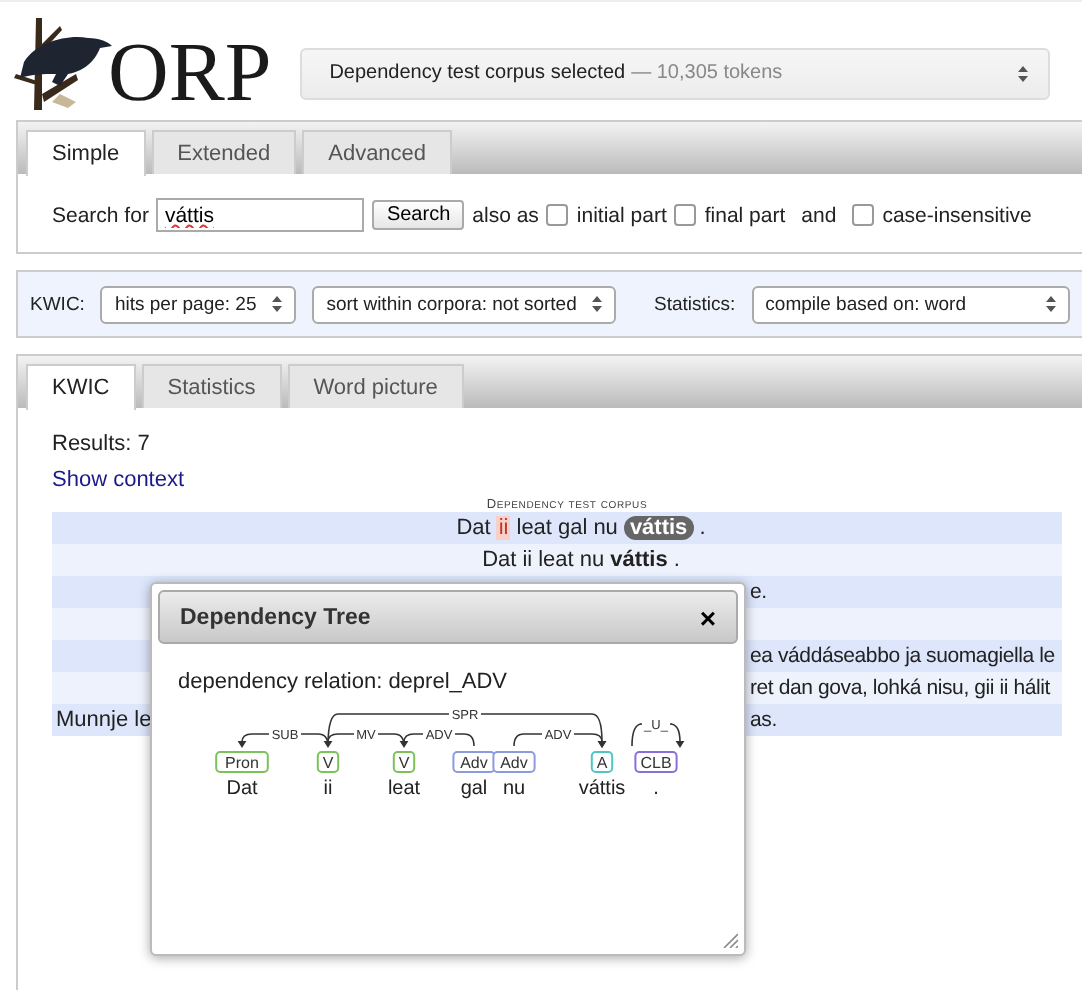  I want to click on kwic-label: KWIC:, so click(57, 304).